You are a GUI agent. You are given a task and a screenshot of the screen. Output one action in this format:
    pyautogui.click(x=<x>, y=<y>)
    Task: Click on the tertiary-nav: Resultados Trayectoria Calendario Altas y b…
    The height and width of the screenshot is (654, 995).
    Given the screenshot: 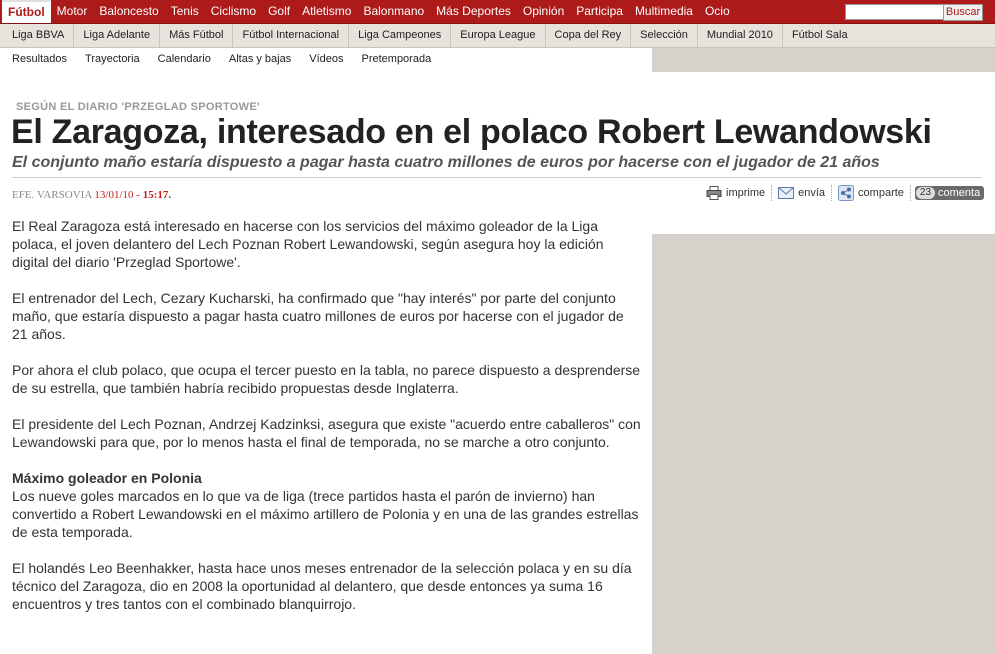 What is the action you would take?
    pyautogui.click(x=326, y=60)
    